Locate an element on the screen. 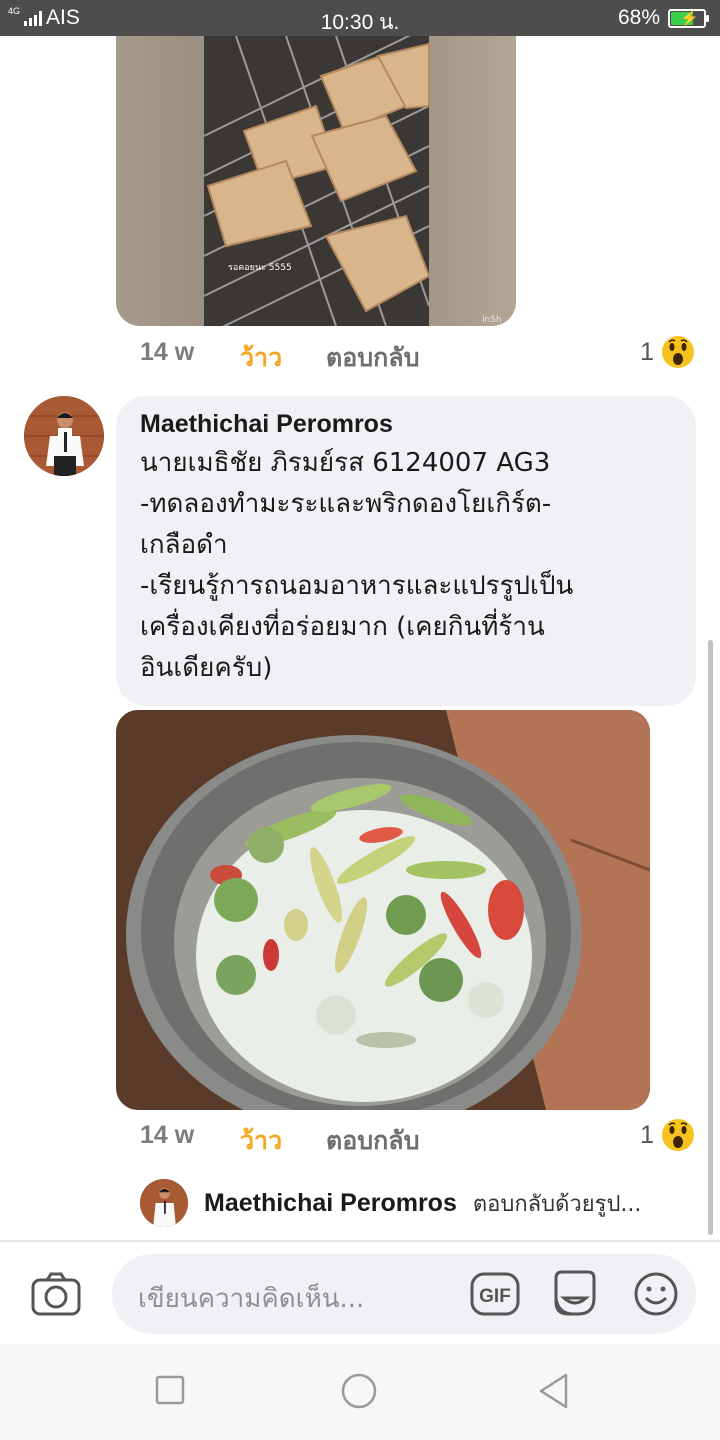 The width and height of the screenshot is (720, 1440). comment-text-line: เกลือดำ is located at coordinates (184, 545).